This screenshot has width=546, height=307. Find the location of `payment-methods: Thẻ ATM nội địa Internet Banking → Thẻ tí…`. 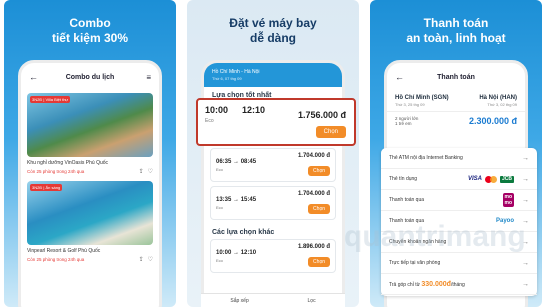

payment-methods: Thẻ ATM nội địa Internet Banking → Thẻ tí… is located at coordinates (459, 222).